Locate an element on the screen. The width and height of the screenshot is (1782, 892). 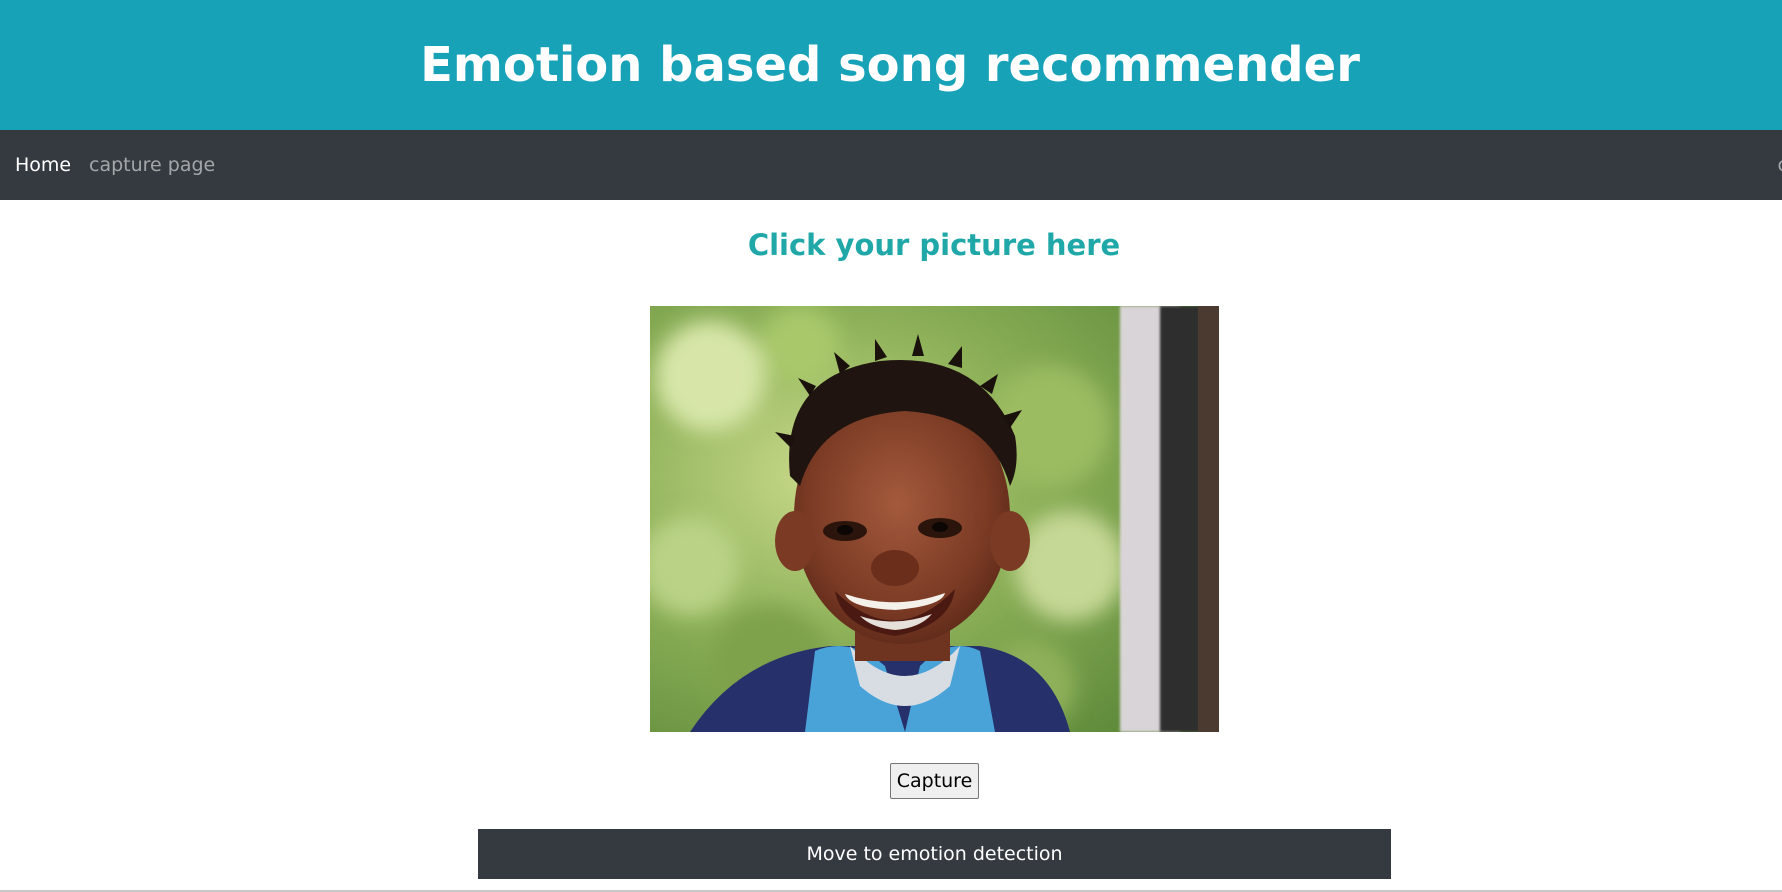
nav-link-home: Home is located at coordinates (43, 165).